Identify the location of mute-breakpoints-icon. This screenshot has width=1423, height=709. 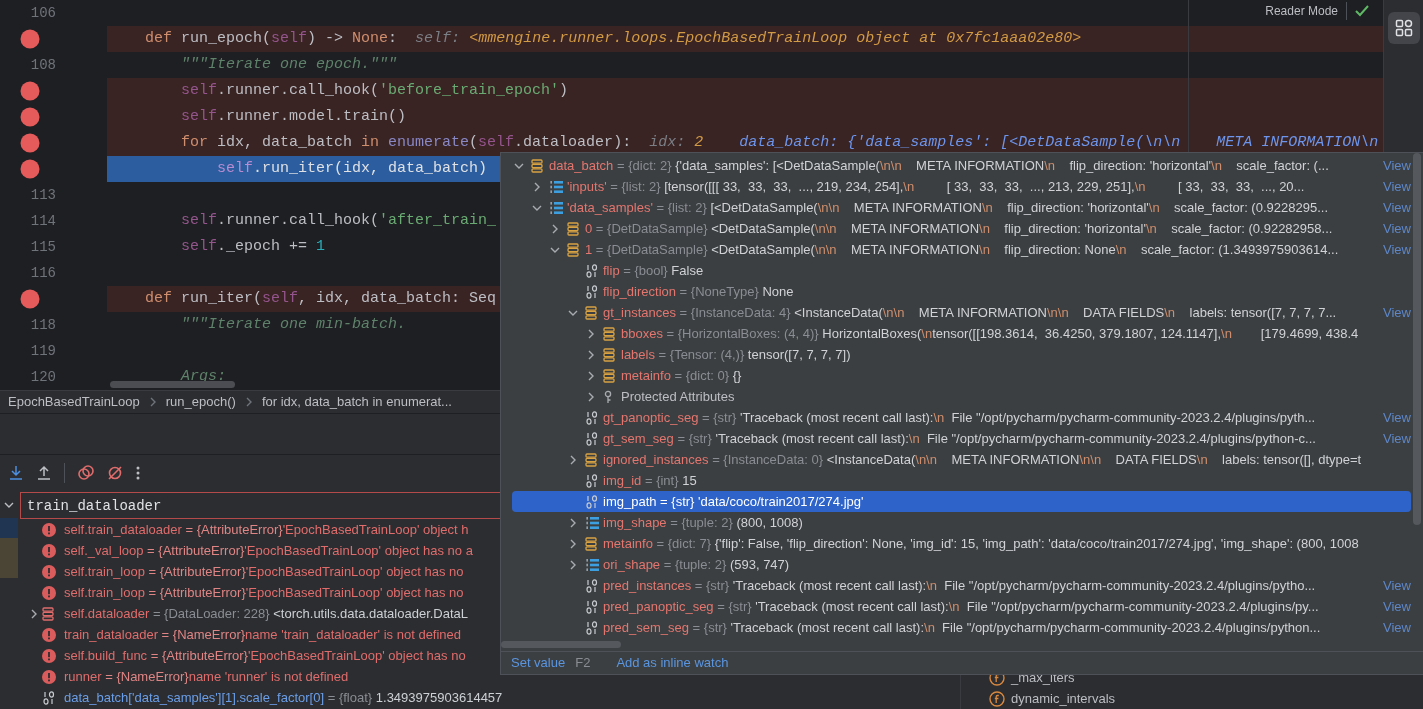
(115, 472).